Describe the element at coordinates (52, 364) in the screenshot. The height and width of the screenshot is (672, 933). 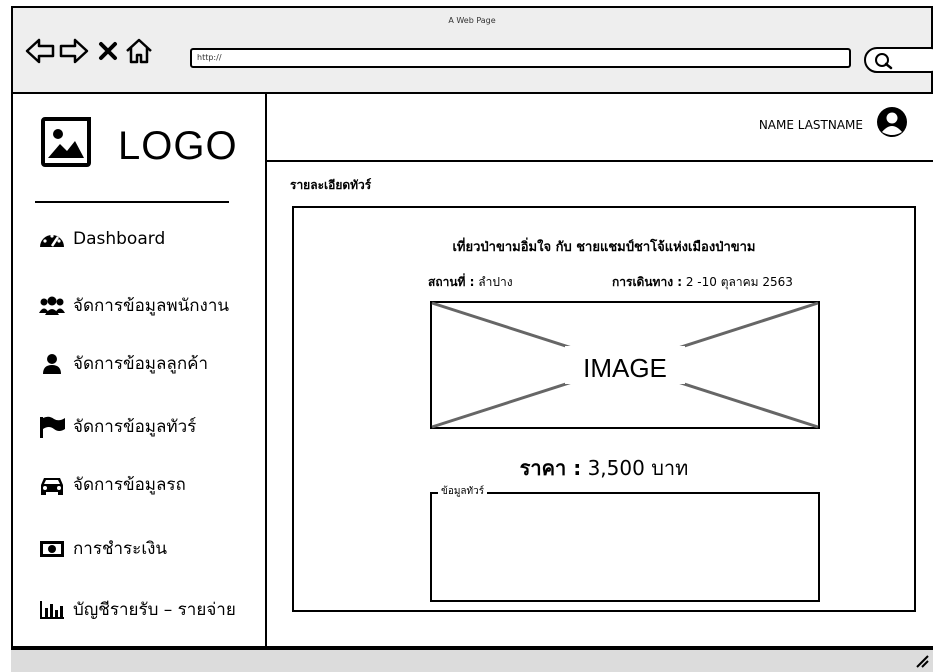
I see `user-icon` at that location.